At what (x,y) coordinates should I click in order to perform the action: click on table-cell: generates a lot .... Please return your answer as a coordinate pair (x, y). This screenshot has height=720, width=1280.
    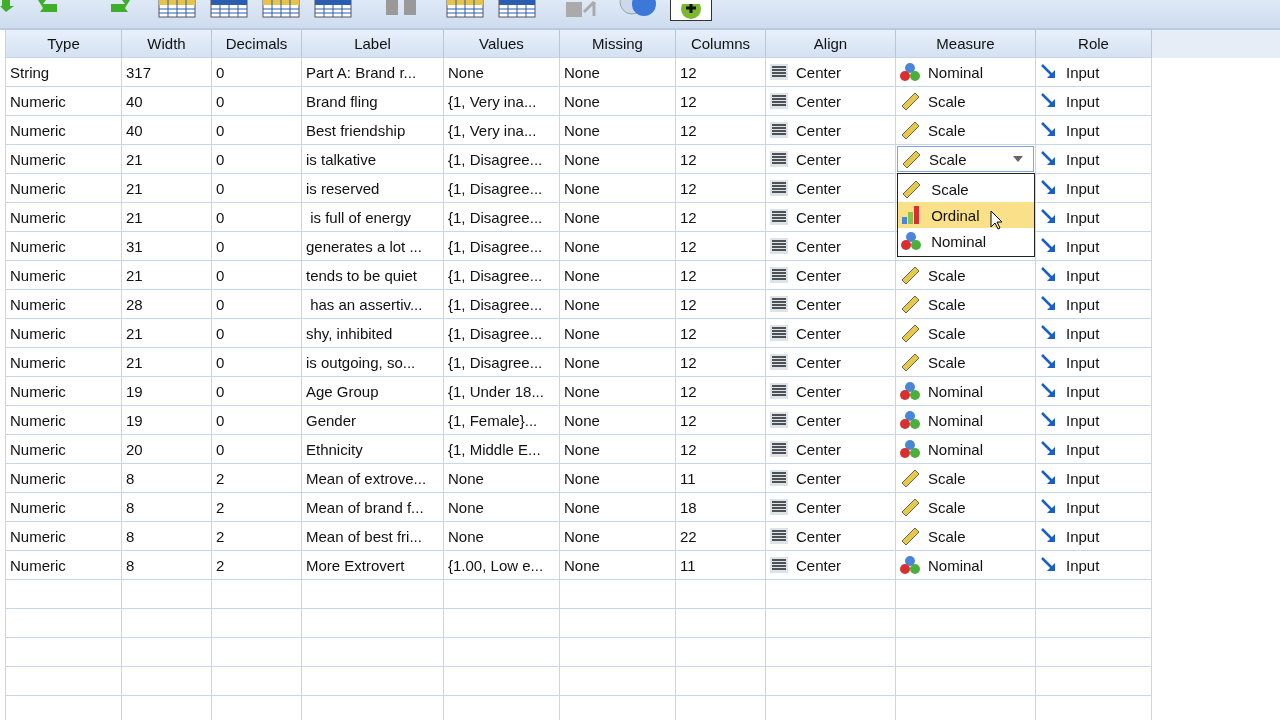
    Looking at the image, I should click on (364, 246).